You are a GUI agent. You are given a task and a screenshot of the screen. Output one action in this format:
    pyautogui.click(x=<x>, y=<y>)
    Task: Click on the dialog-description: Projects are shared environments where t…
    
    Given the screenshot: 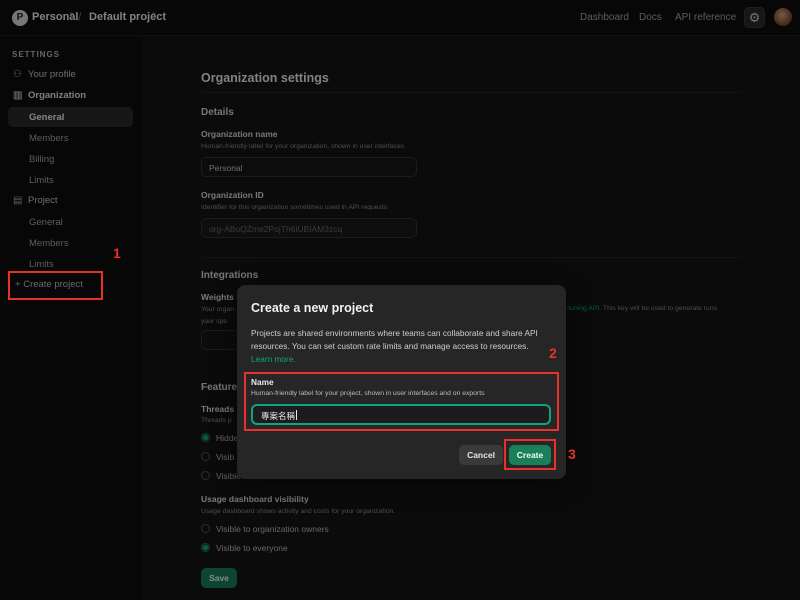 What is the action you would take?
    pyautogui.click(x=401, y=346)
    